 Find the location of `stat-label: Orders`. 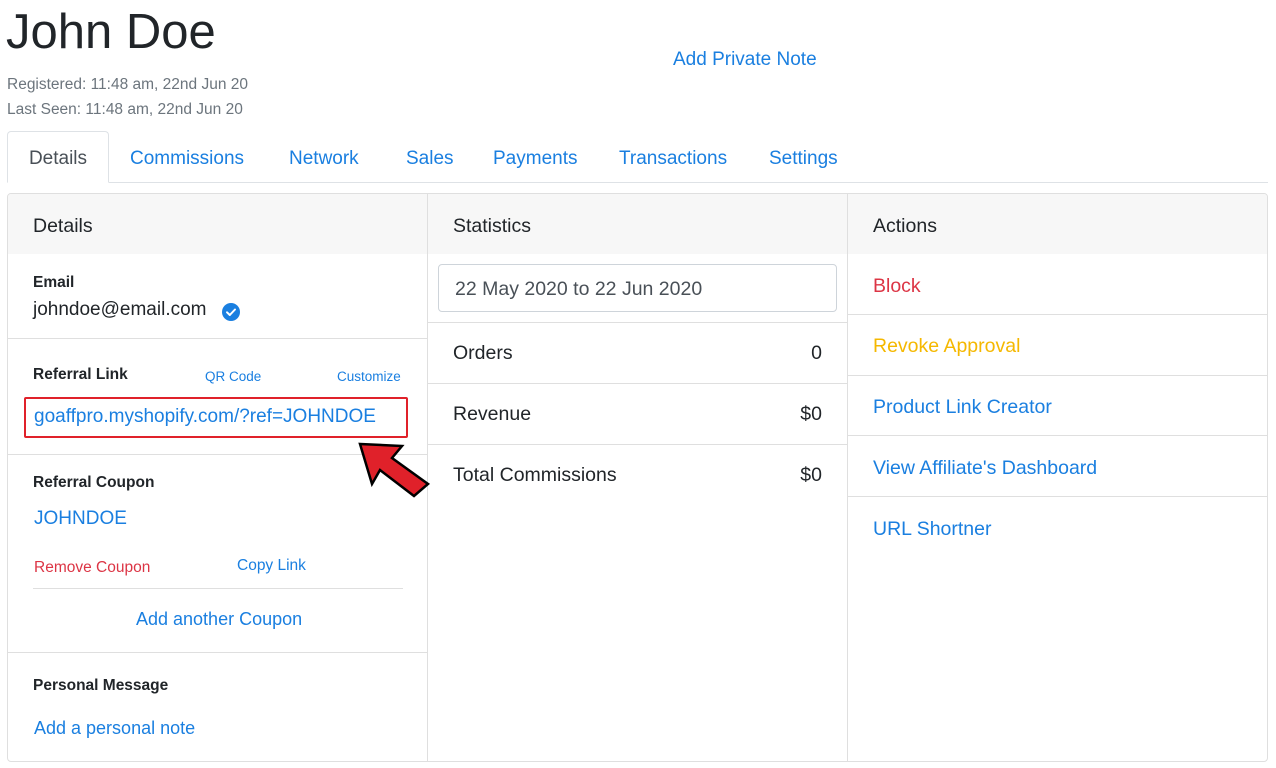

stat-label: Orders is located at coordinates (483, 353).